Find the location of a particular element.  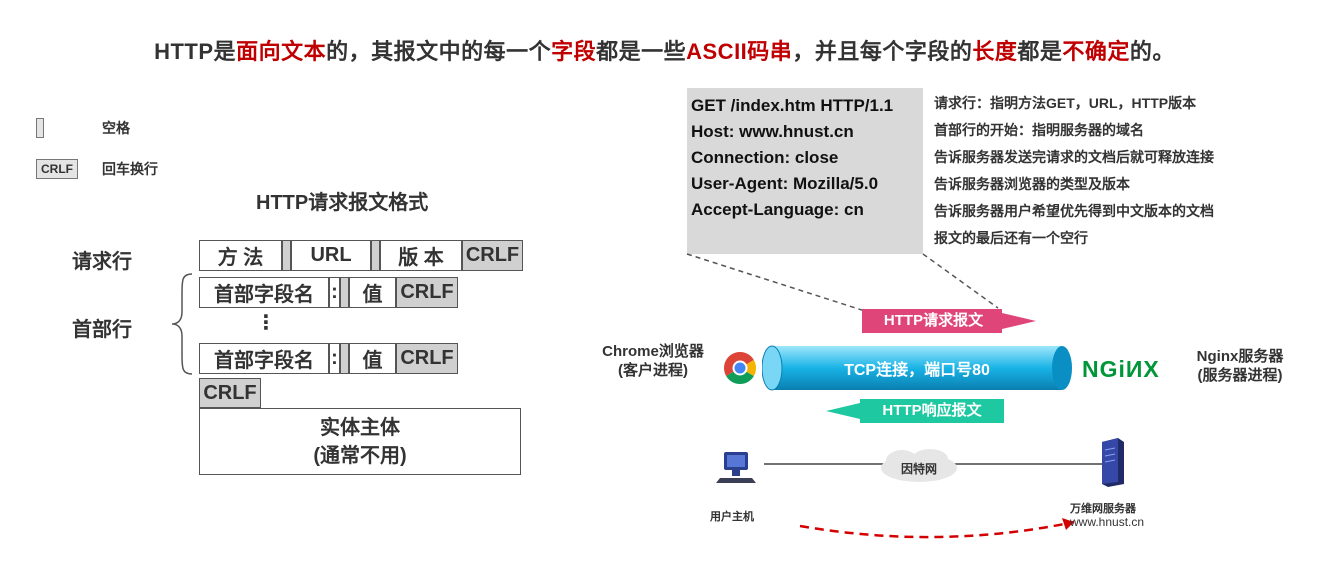

chrome-icon is located at coordinates (740, 368).